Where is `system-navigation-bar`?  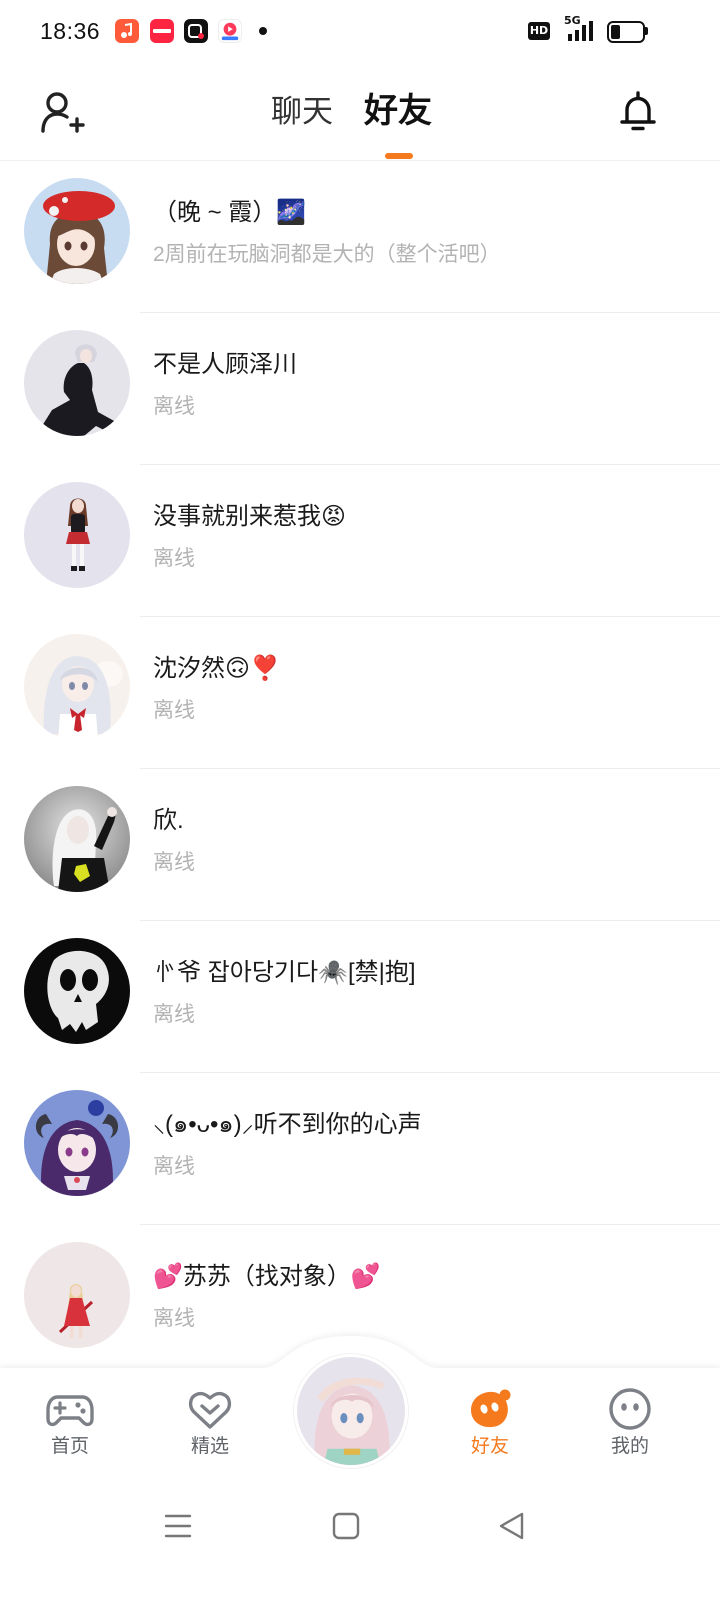
system-navigation-bar is located at coordinates (360, 1547).